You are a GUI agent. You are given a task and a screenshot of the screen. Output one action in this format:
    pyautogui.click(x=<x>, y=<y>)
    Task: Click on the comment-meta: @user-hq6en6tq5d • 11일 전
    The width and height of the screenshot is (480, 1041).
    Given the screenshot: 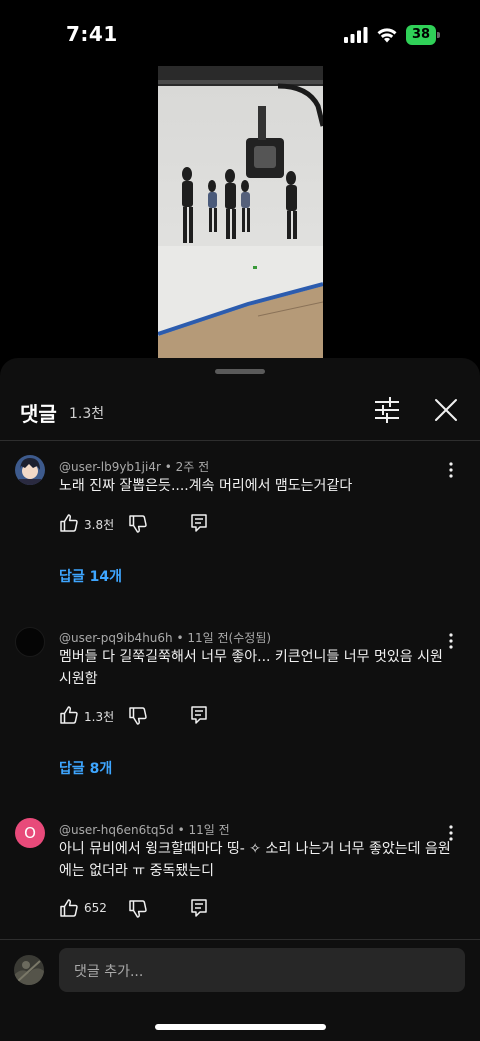 What is the action you would take?
    pyautogui.click(x=144, y=830)
    